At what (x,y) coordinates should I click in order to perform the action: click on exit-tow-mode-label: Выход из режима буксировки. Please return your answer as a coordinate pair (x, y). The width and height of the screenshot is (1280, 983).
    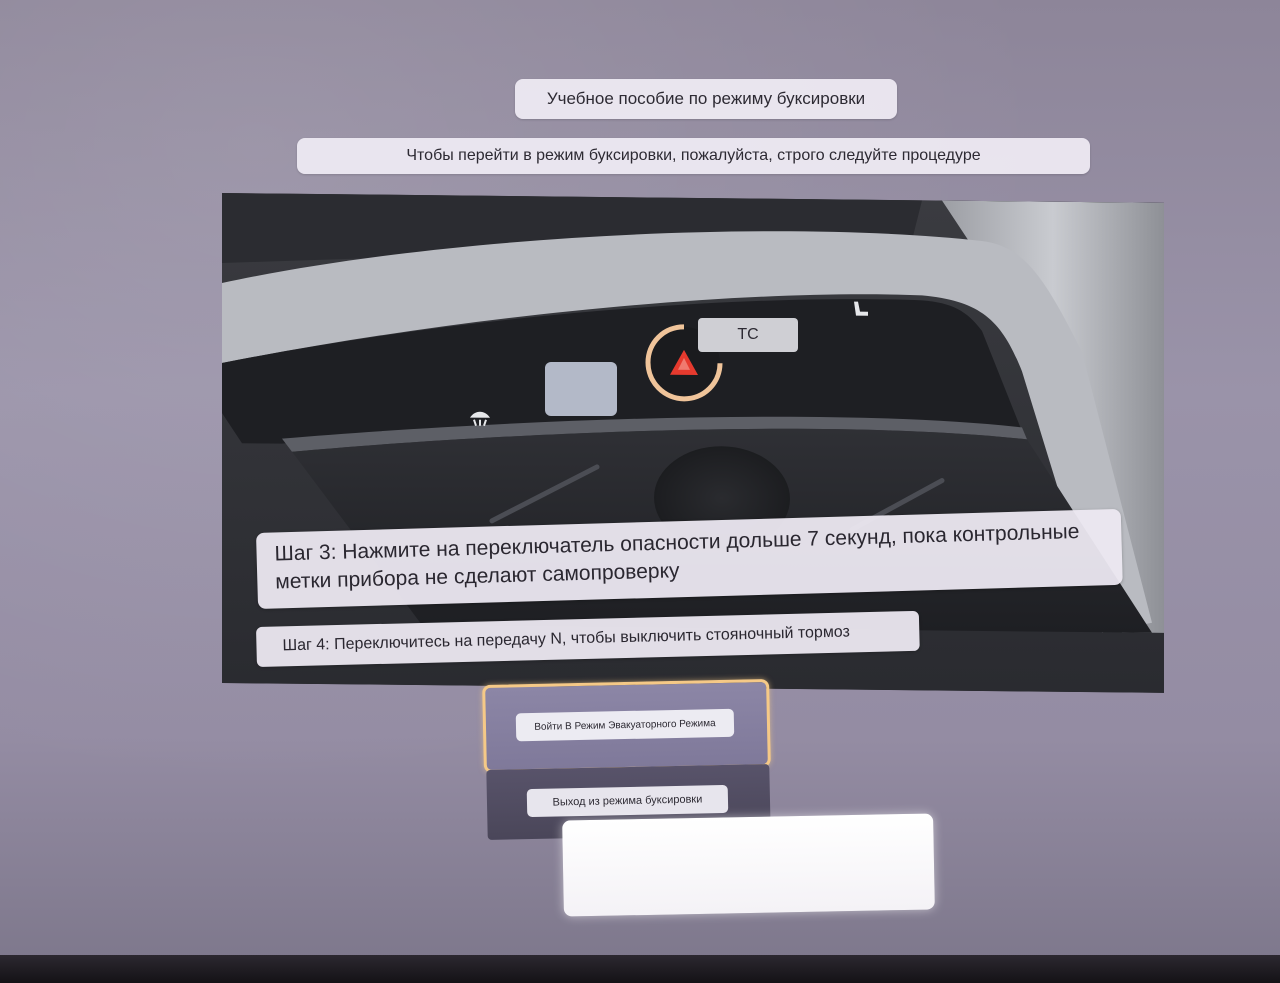
    Looking at the image, I should click on (627, 801).